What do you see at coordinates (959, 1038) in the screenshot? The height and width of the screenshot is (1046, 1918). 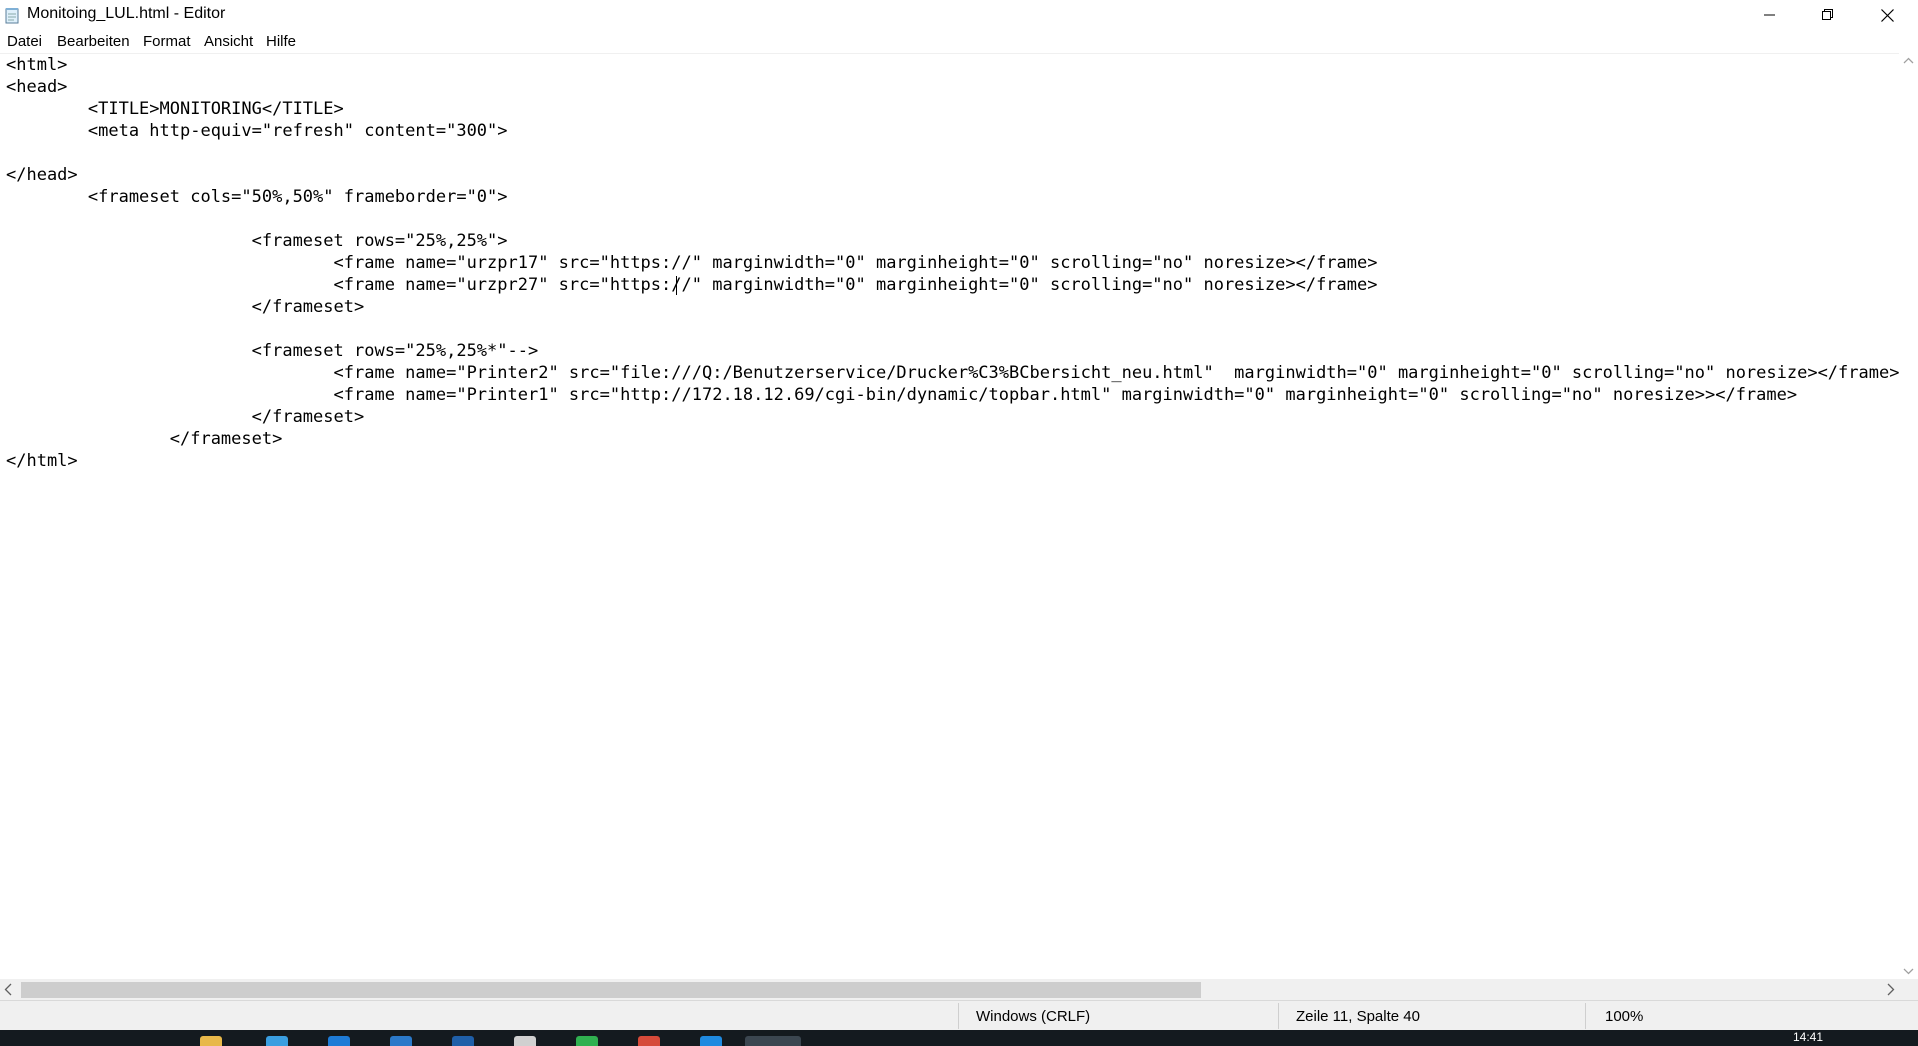 I see `taskbar: 14:41` at bounding box center [959, 1038].